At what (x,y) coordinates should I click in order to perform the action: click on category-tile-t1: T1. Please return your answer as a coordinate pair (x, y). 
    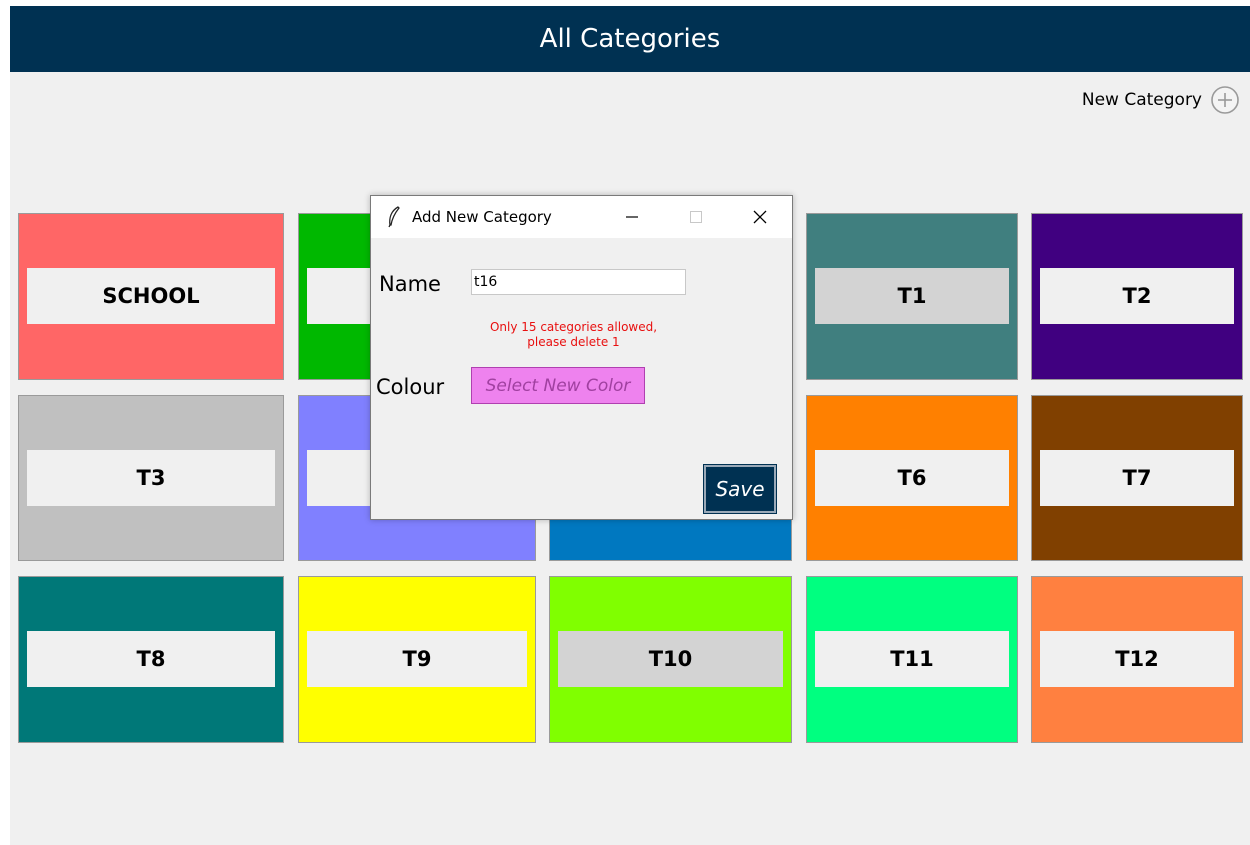
    Looking at the image, I should click on (912, 296).